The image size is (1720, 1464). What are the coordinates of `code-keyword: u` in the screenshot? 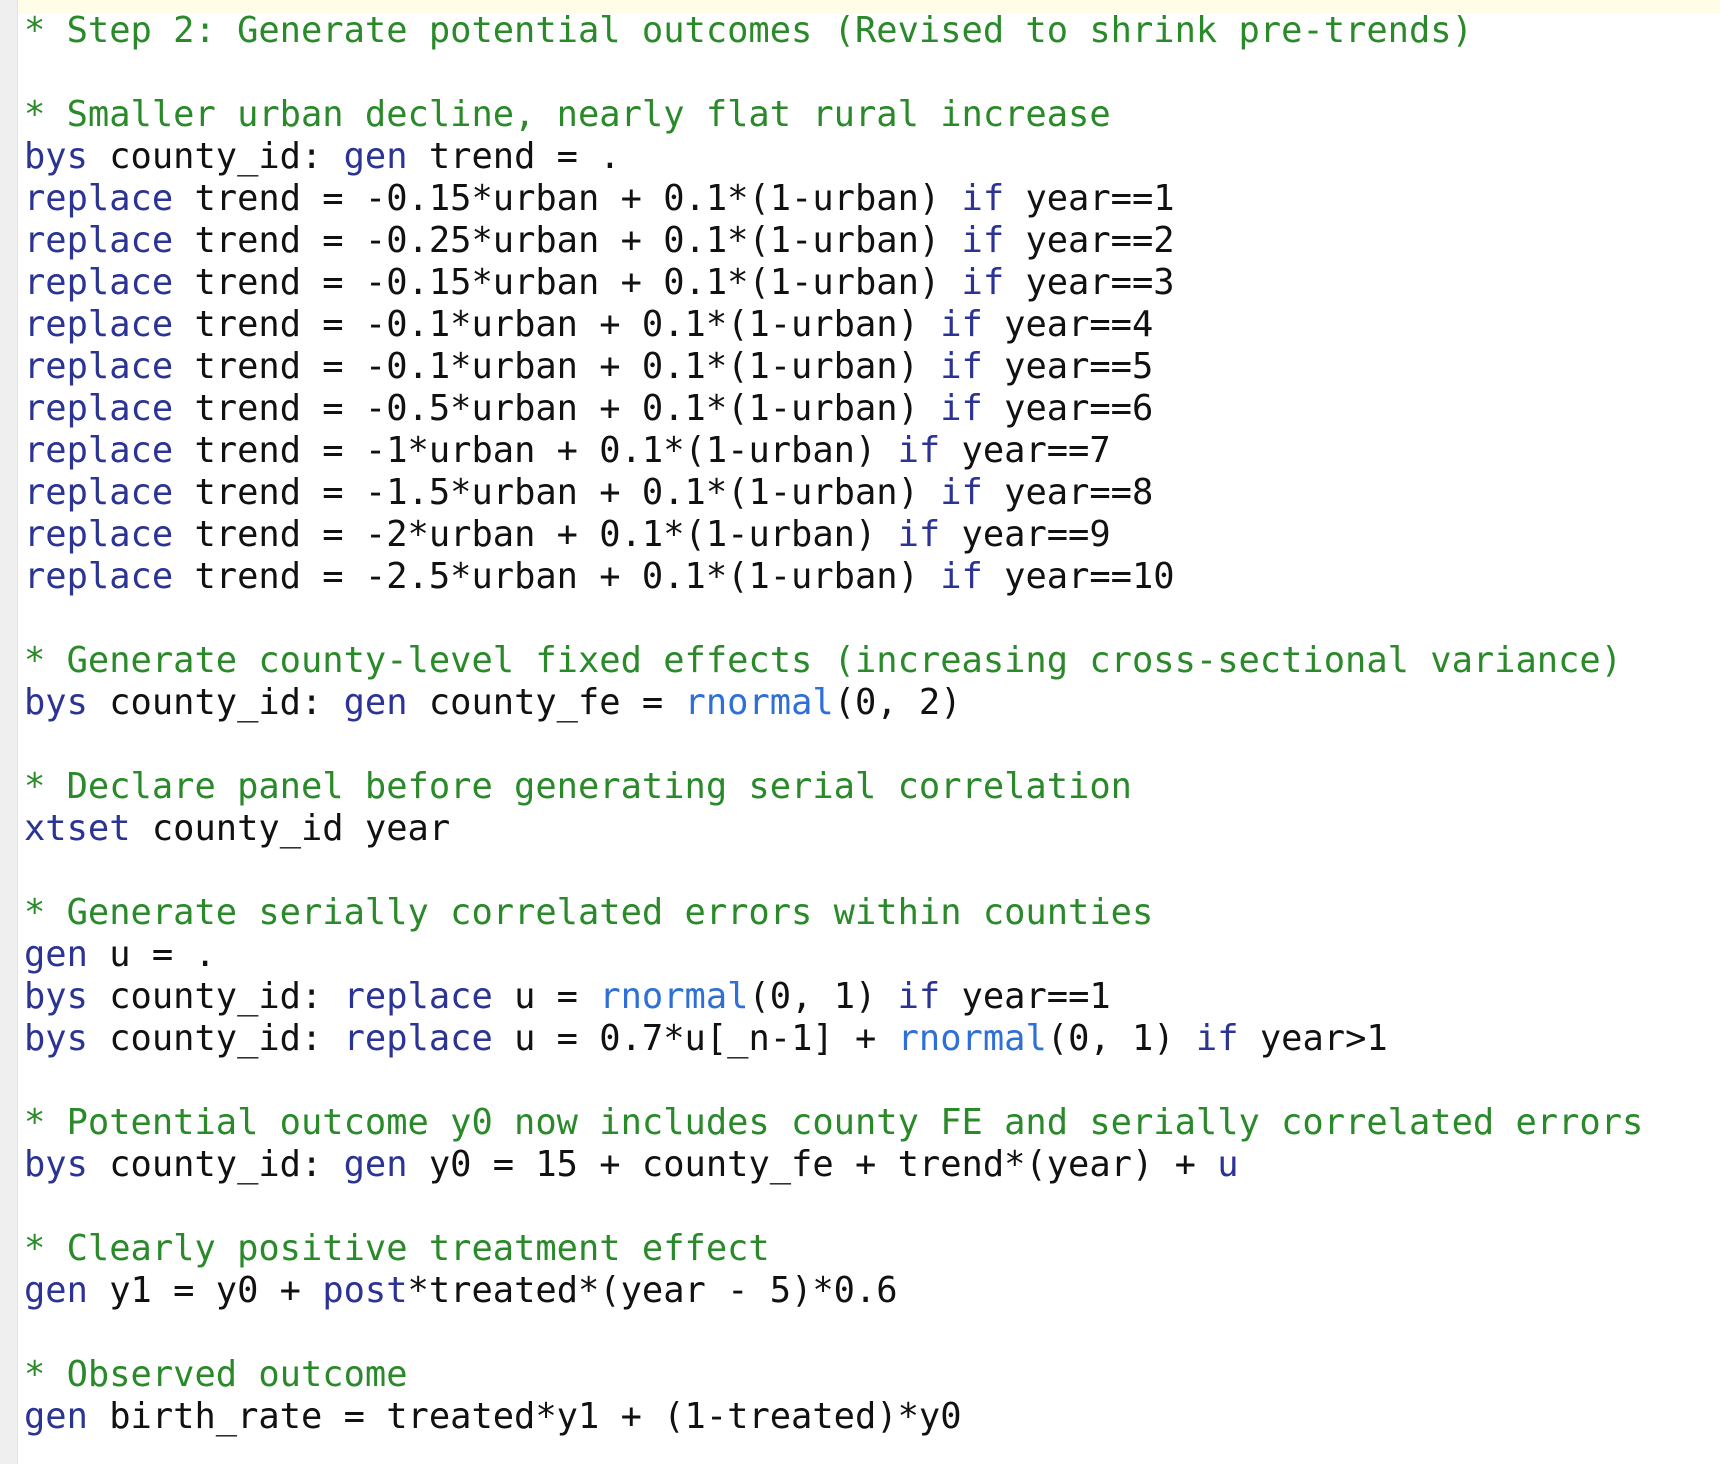 It's located at (1228, 1164).